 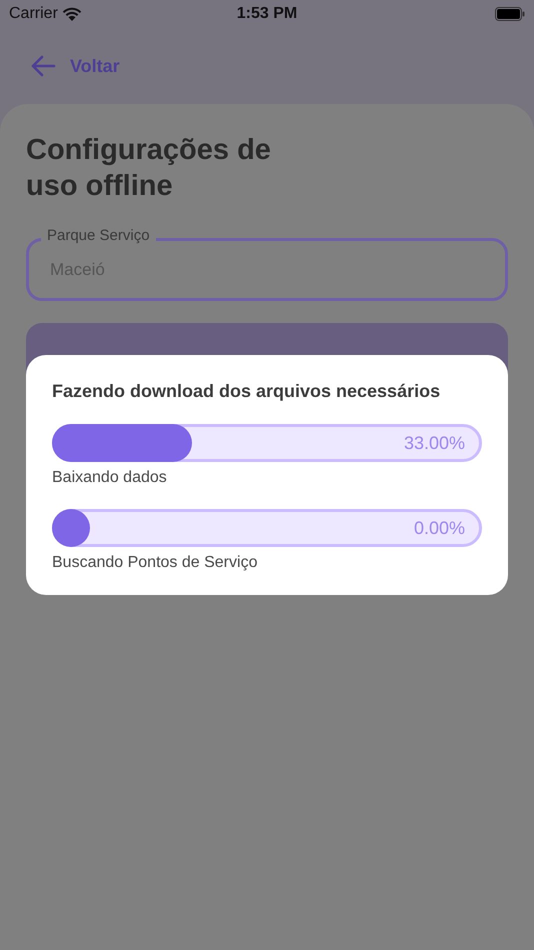 What do you see at coordinates (247, 391) in the screenshot?
I see `dialog-title: Fazendo download dos arquivos necessários` at bounding box center [247, 391].